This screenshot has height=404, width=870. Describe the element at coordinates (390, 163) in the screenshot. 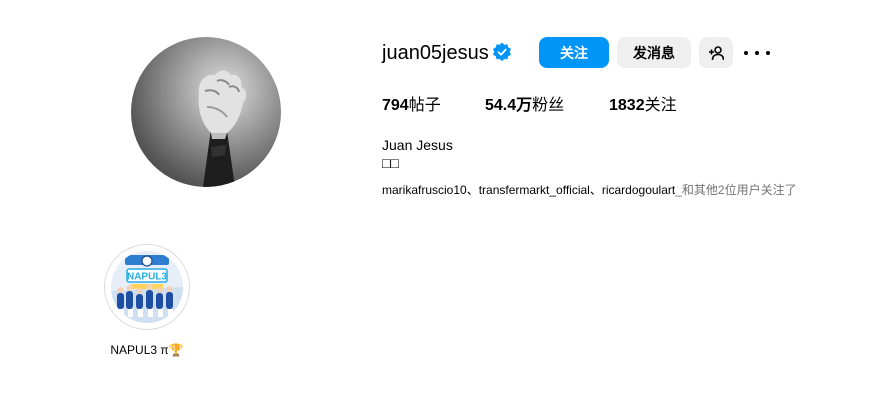

I see `profile-bio: □□` at that location.